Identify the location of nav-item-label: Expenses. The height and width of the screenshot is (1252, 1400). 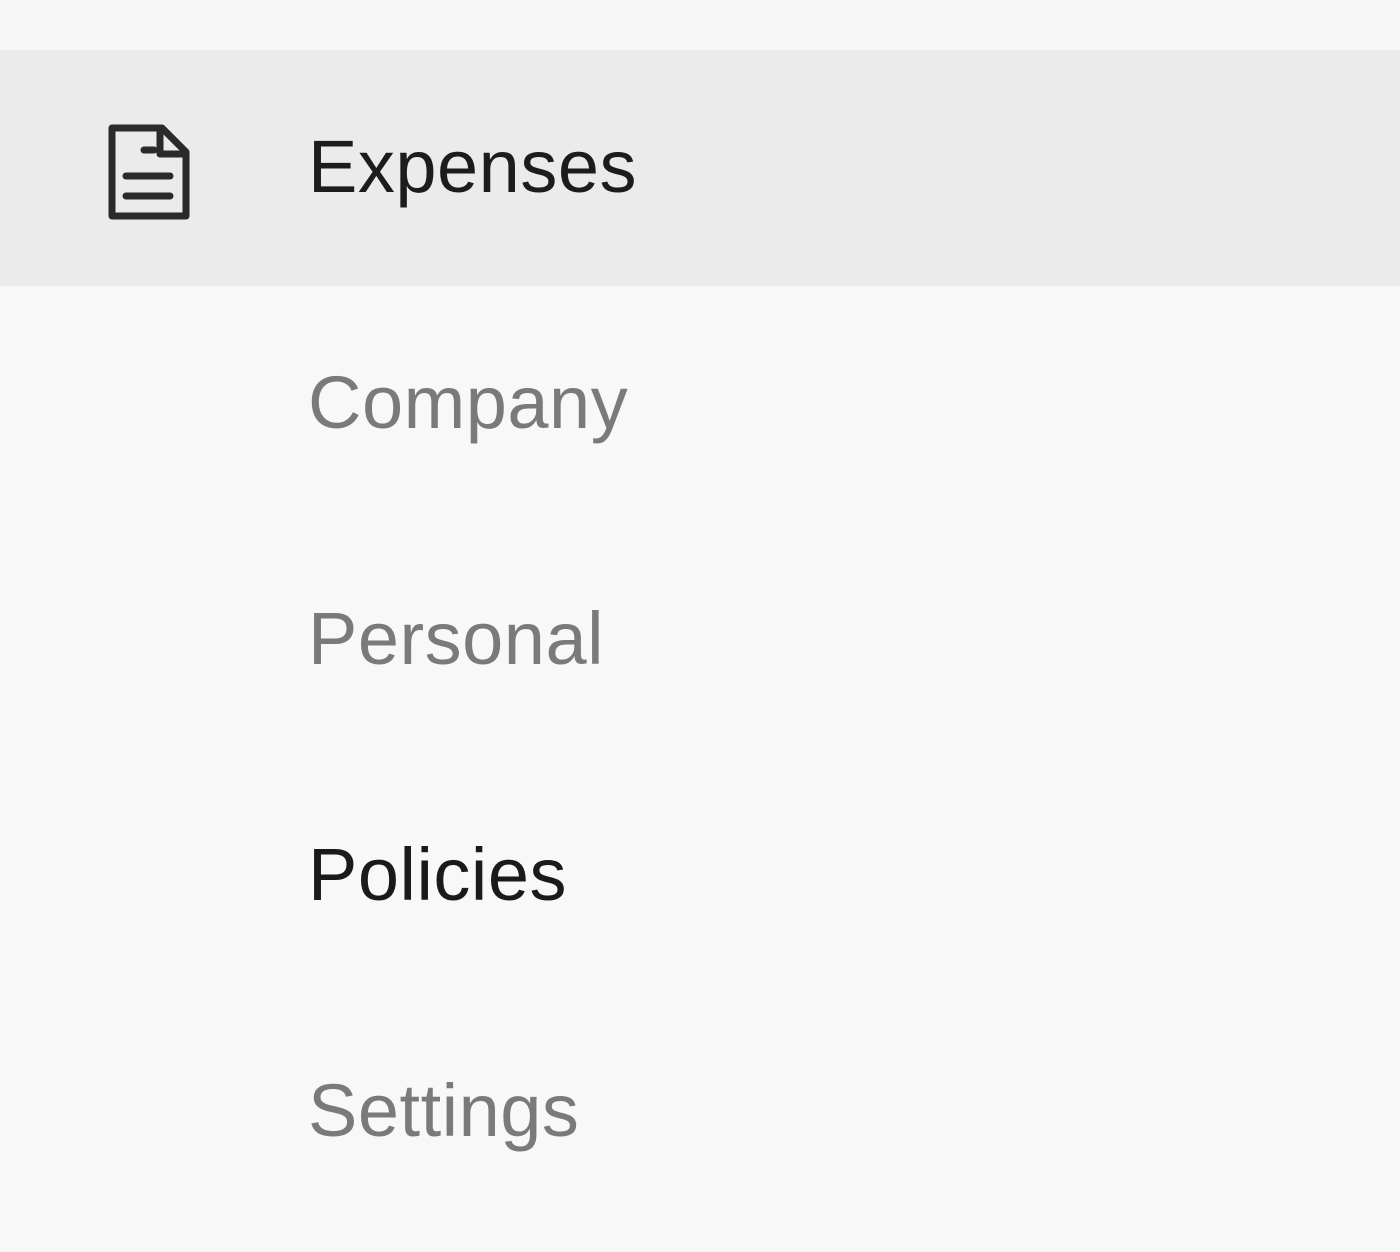
(472, 166).